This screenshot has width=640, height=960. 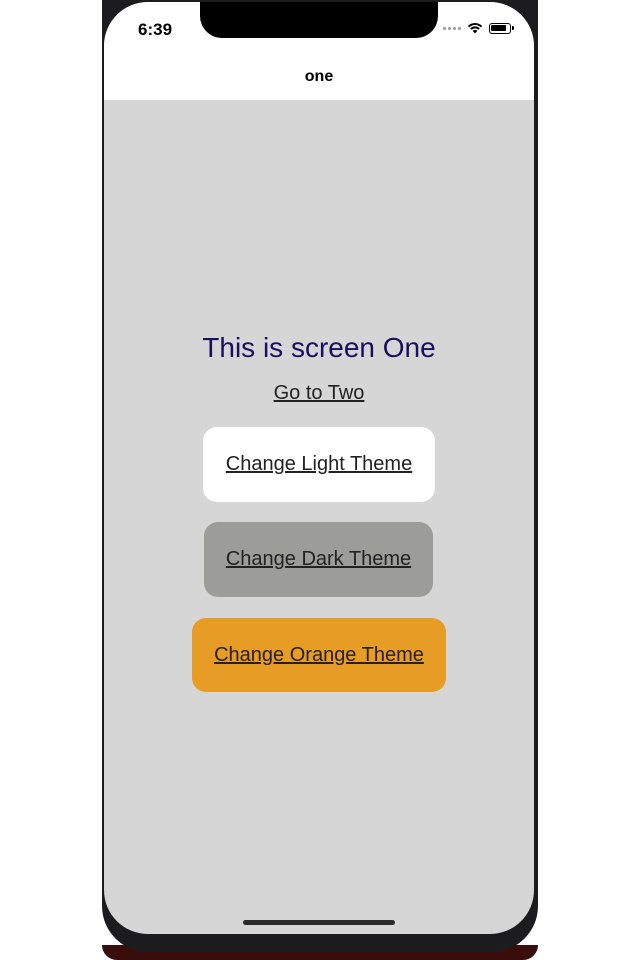 I want to click on change-light-theme-label: Change Light Theme, so click(x=319, y=464).